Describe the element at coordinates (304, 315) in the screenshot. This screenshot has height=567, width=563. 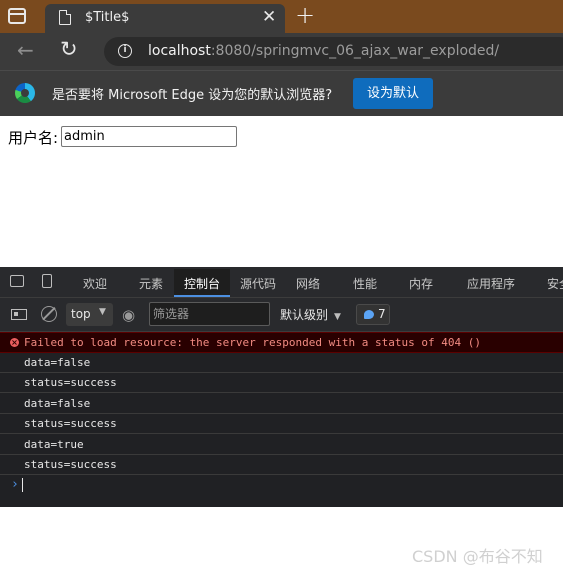
I see `log-level-value: 默认级别` at that location.